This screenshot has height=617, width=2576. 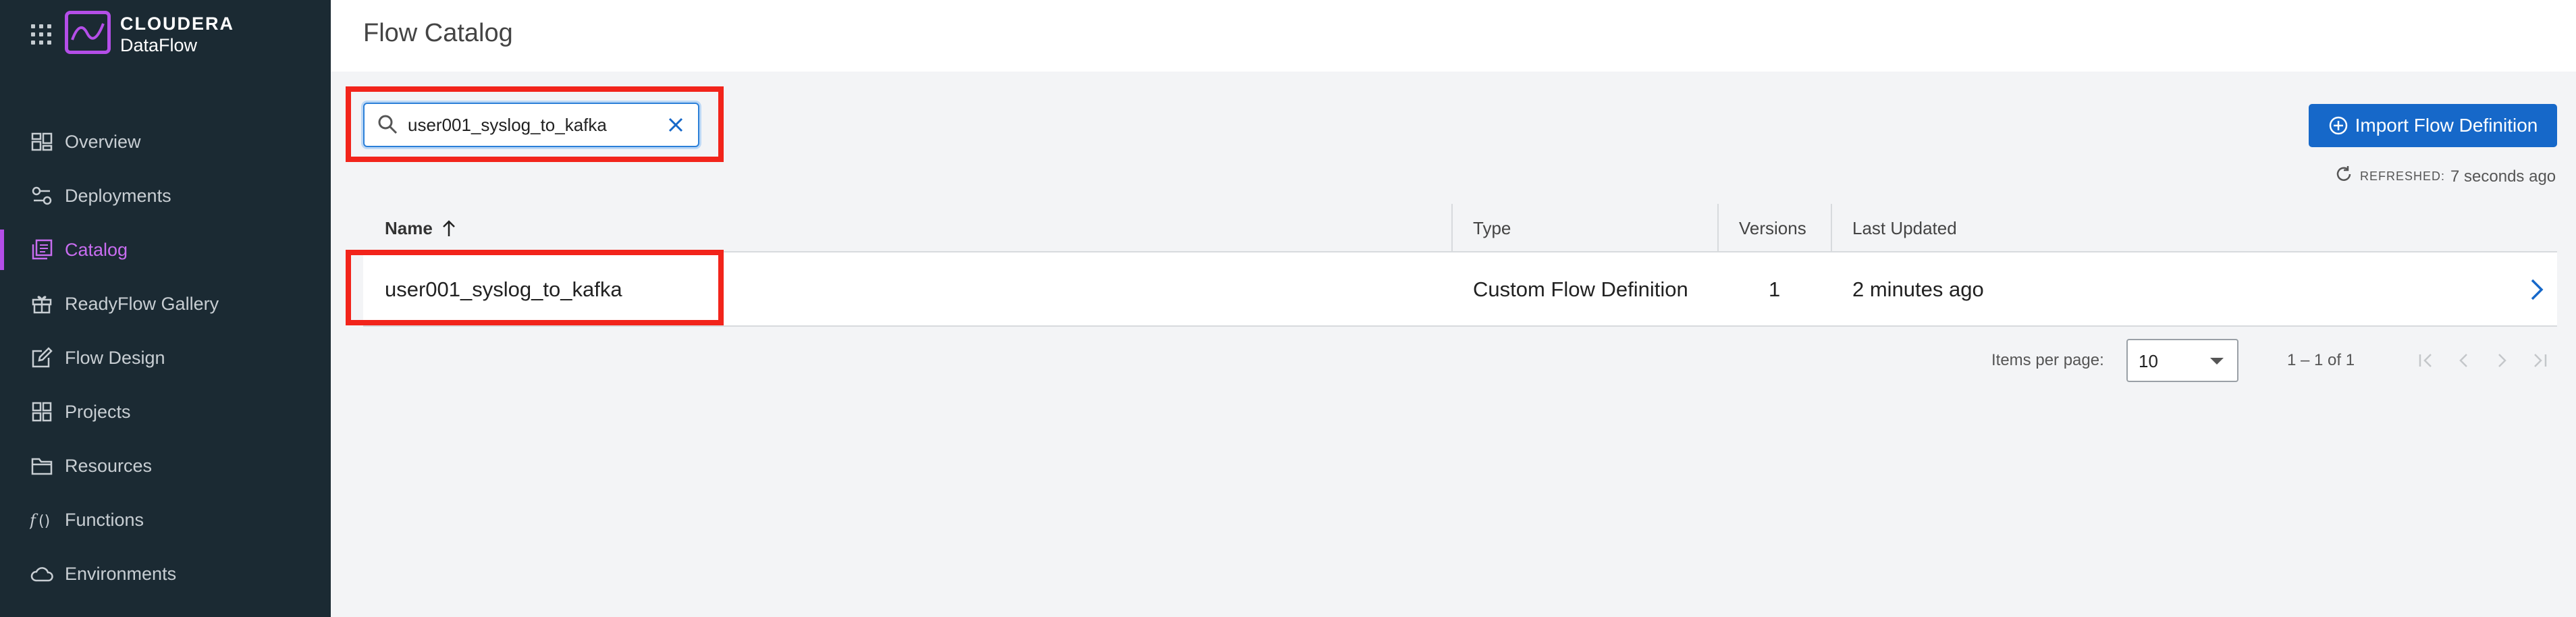 What do you see at coordinates (98, 411) in the screenshot?
I see `sidebar-item-label: Projects` at bounding box center [98, 411].